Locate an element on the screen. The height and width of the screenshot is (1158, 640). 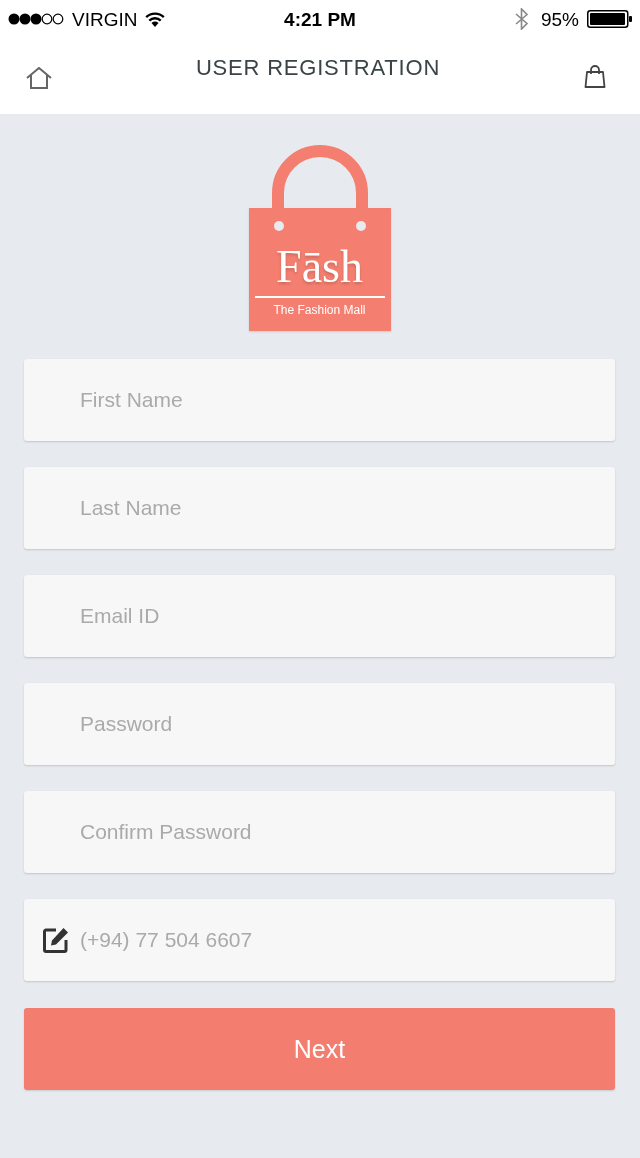
bluetooth-icon is located at coordinates (521, 19).